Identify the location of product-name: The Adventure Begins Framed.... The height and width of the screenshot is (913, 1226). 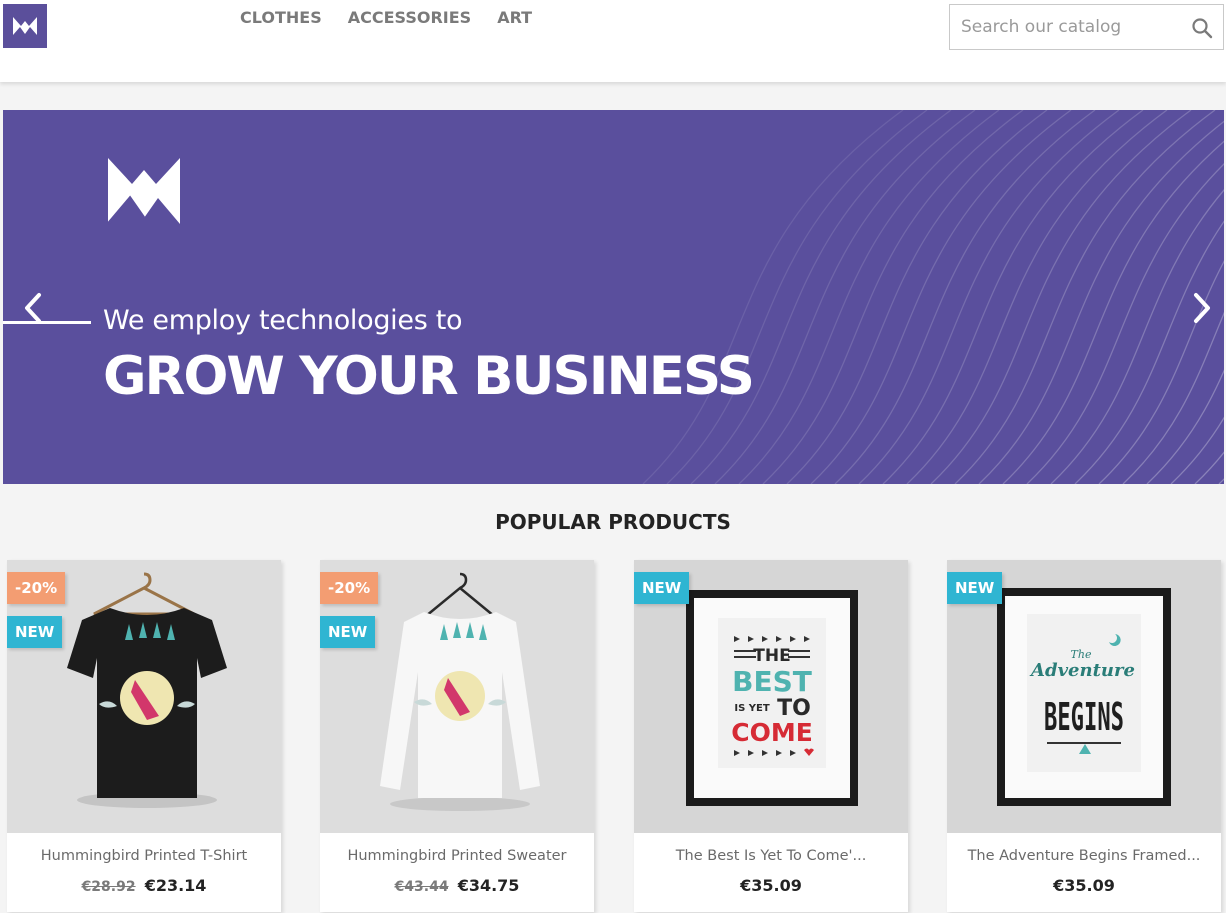
(1084, 856).